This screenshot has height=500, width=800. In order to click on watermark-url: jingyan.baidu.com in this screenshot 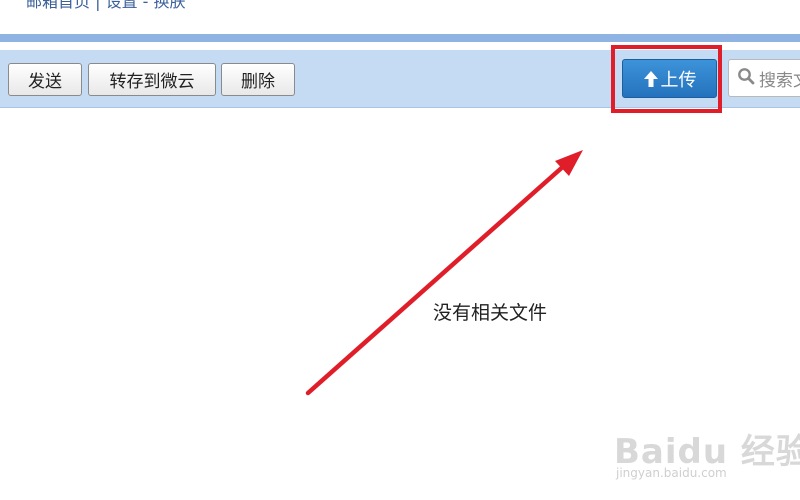, I will do `click(671, 473)`.